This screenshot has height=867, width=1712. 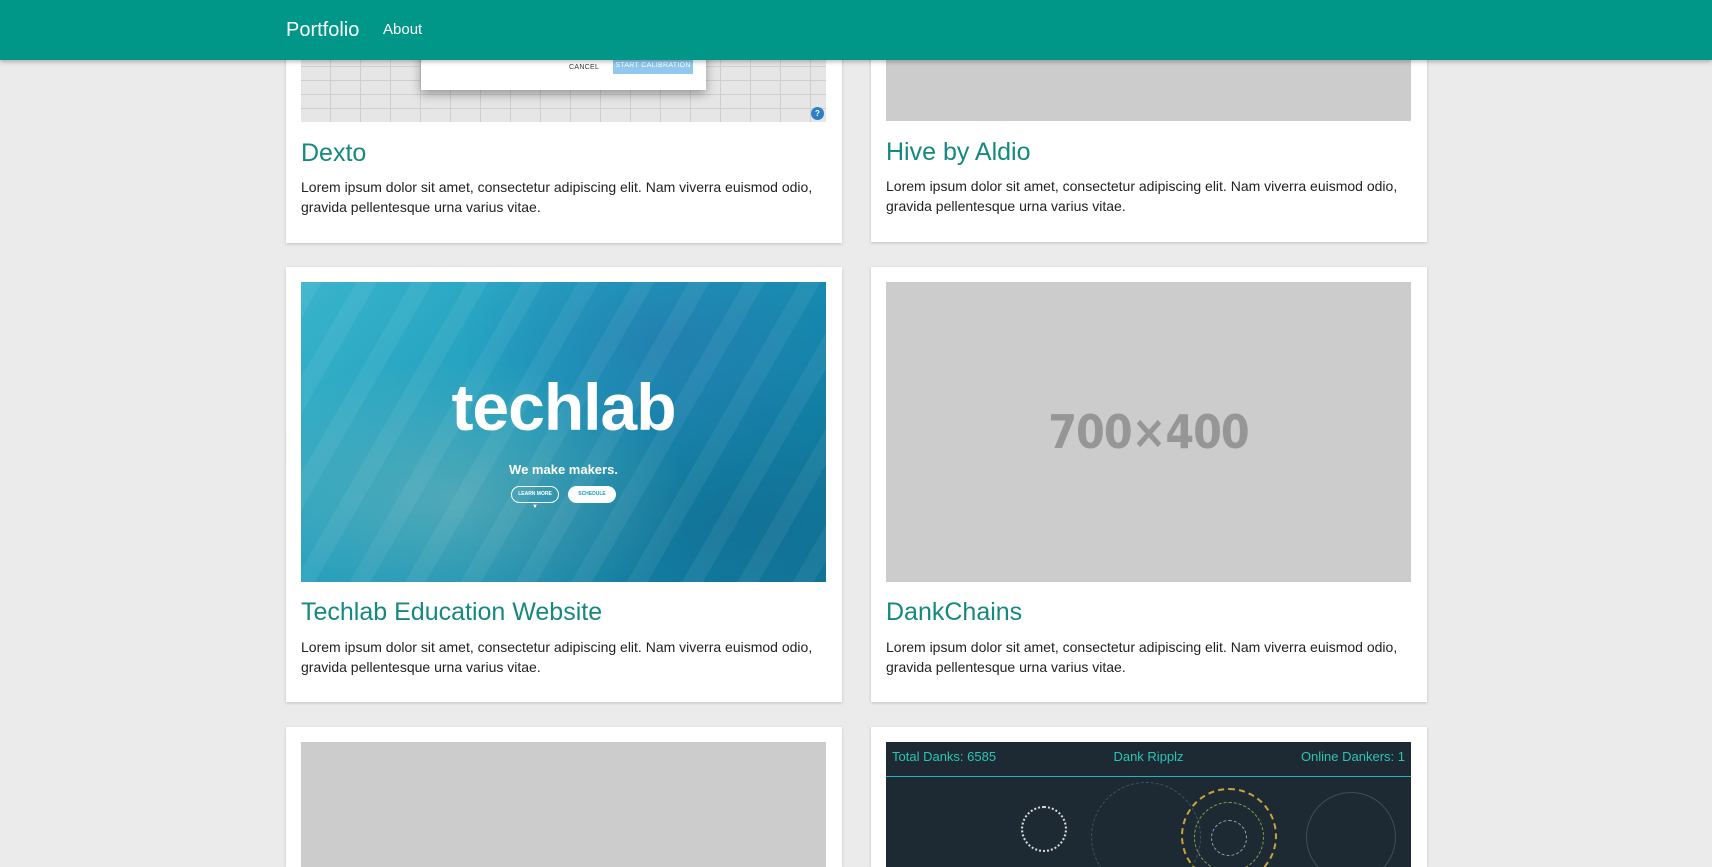 What do you see at coordinates (584, 67) in the screenshot?
I see `dialog-cancel-button: CANCEL` at bounding box center [584, 67].